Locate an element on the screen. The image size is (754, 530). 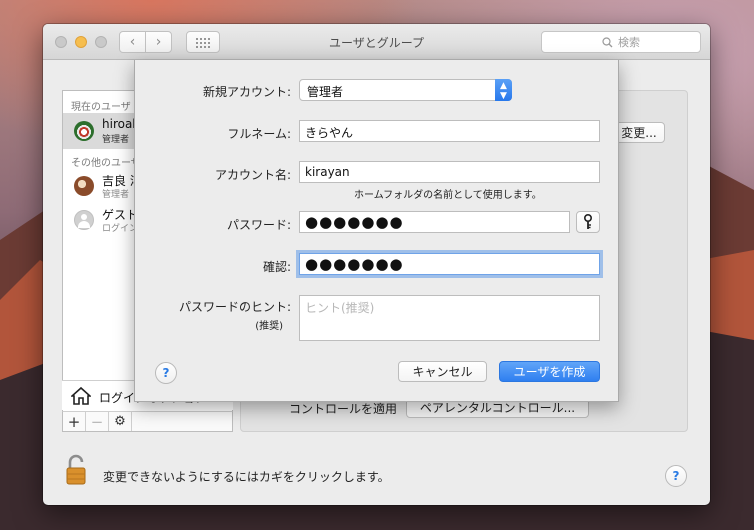
guest-avatar-icon is located at coordinates (84, 220).